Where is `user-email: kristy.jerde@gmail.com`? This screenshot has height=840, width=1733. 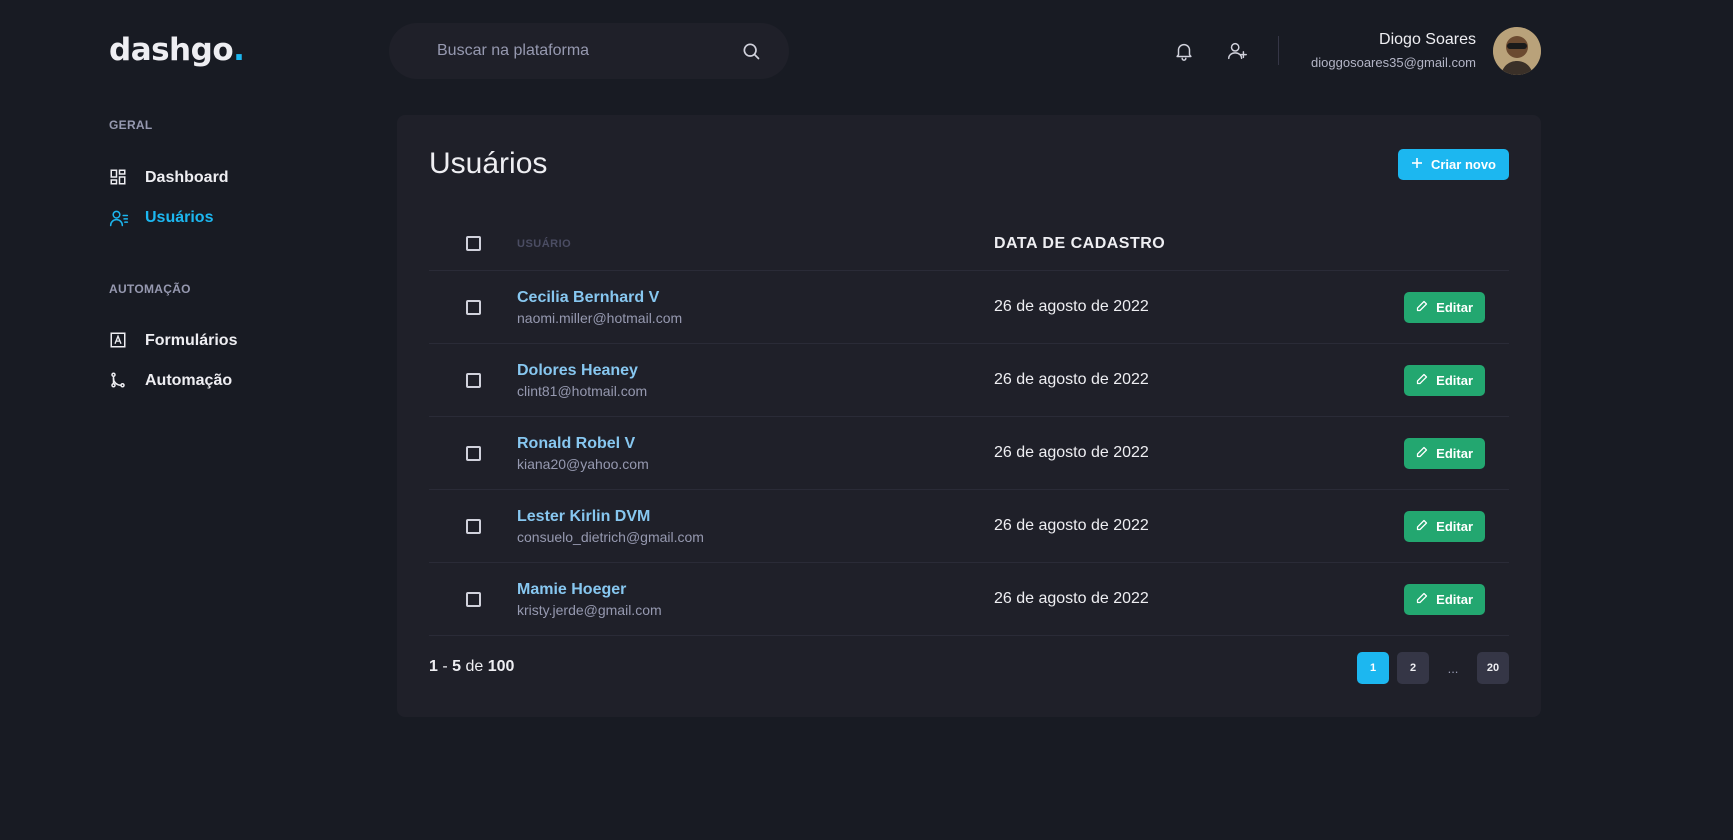 user-email: kristy.jerde@gmail.com is located at coordinates (589, 609).